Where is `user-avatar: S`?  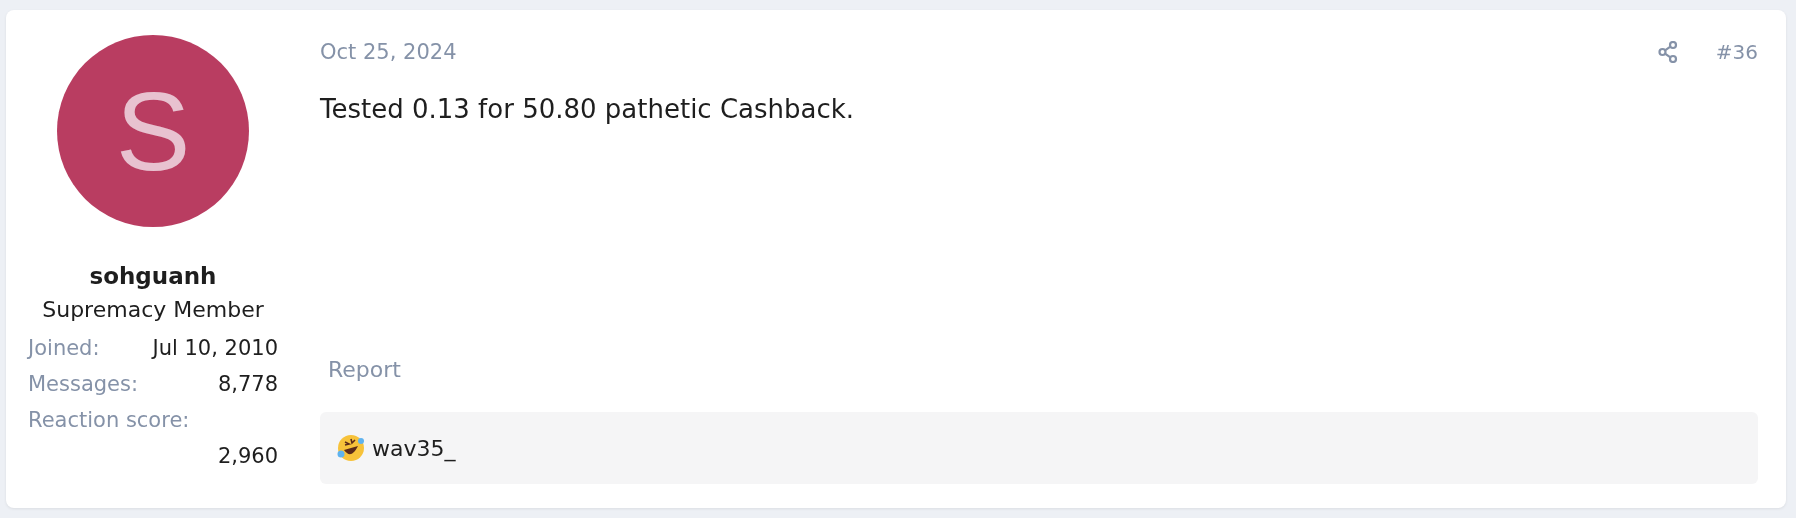
user-avatar: S is located at coordinates (153, 131).